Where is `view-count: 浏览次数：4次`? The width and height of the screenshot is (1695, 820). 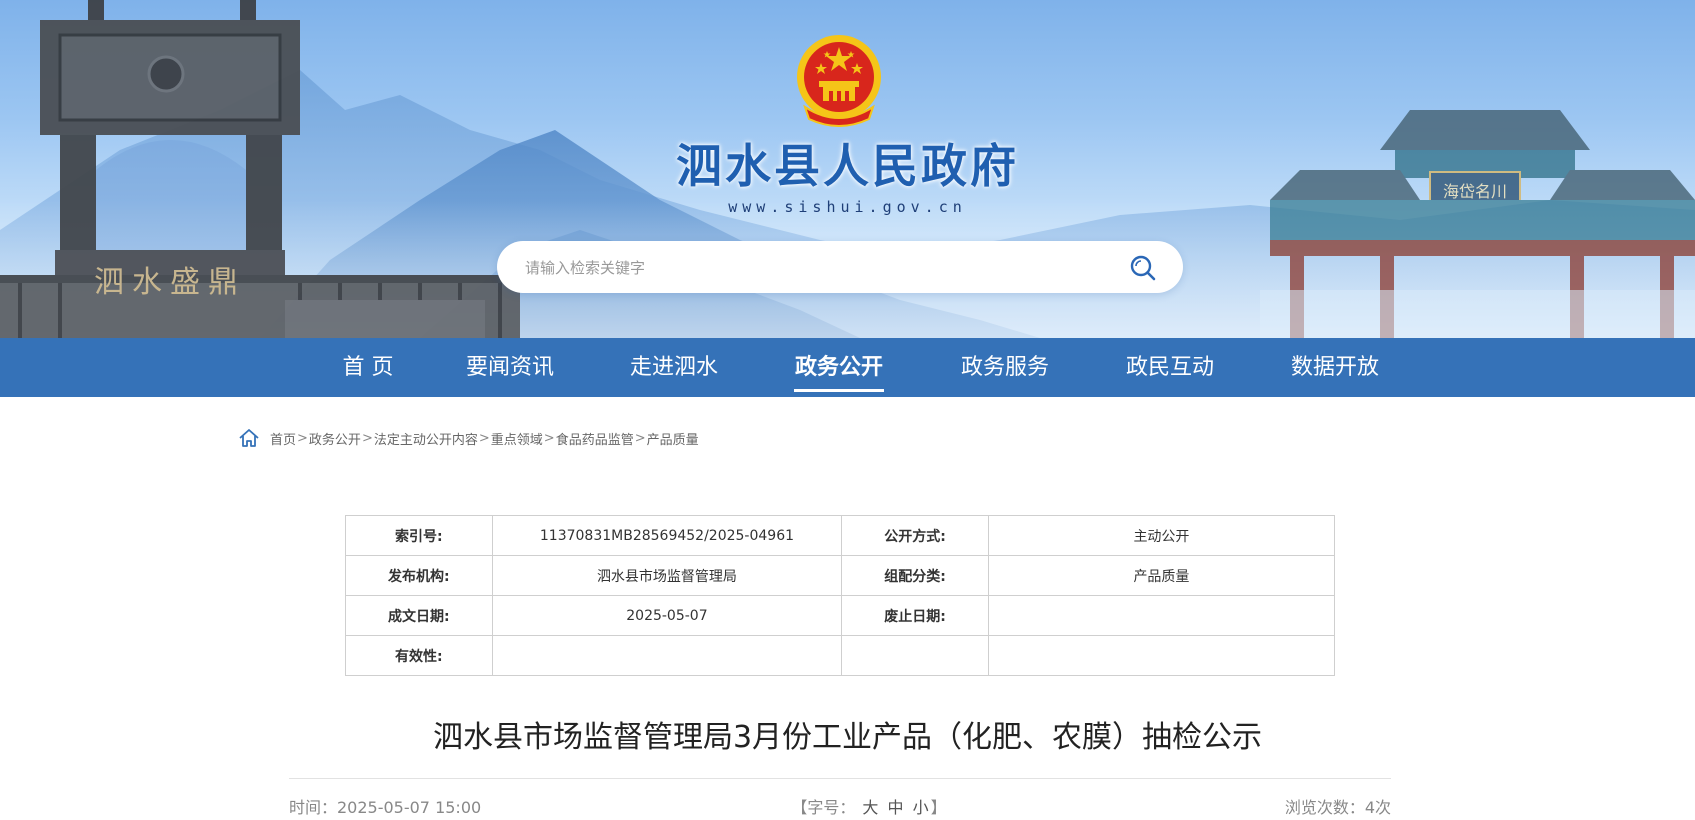
view-count: 浏览次数：4次 is located at coordinates (1337, 807).